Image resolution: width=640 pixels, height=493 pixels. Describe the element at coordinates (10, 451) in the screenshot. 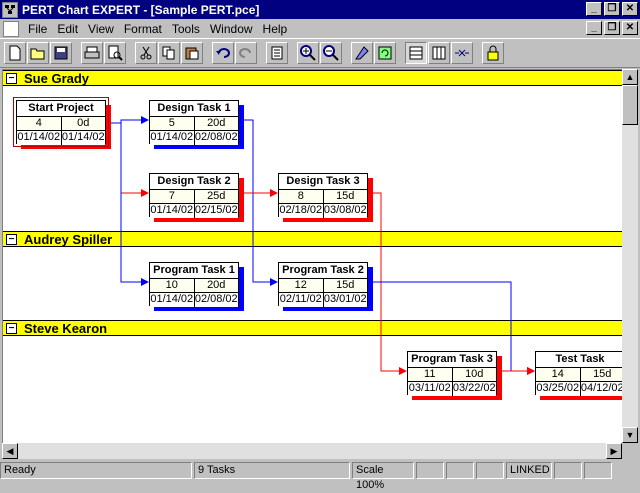

I see `scroll-left-icon: ◀` at that location.